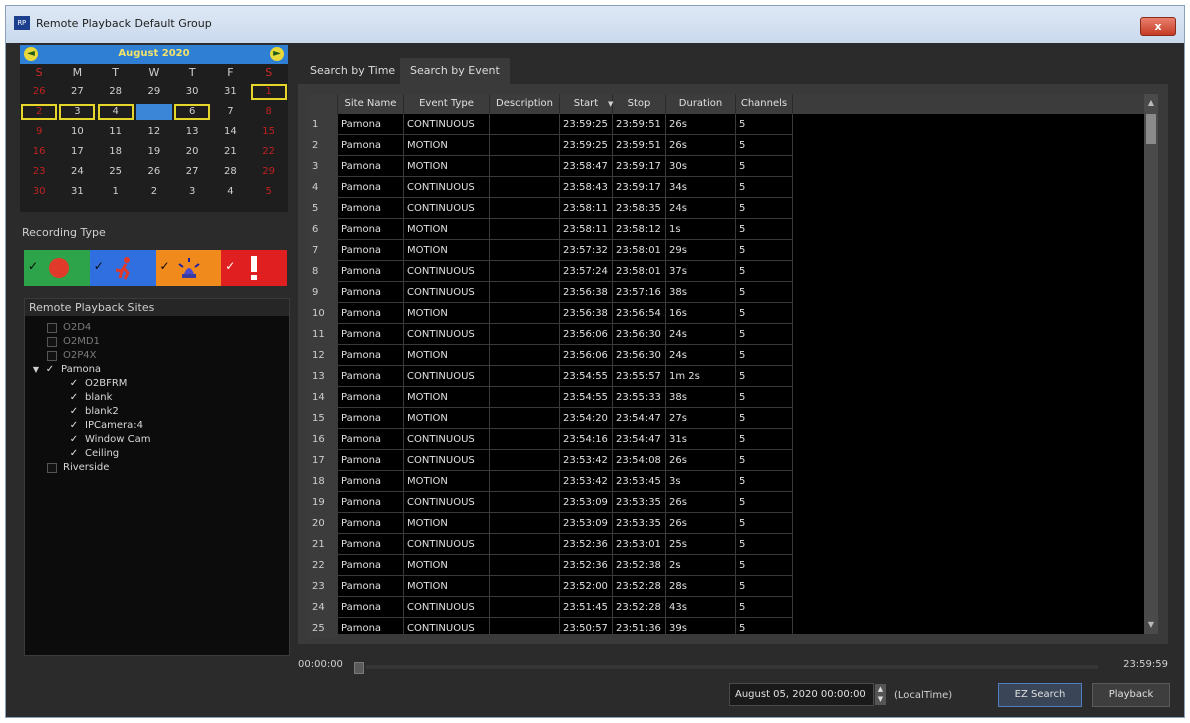 The height and width of the screenshot is (723, 1190). What do you see at coordinates (192, 132) in the screenshot?
I see `calendar-day: 13` at bounding box center [192, 132].